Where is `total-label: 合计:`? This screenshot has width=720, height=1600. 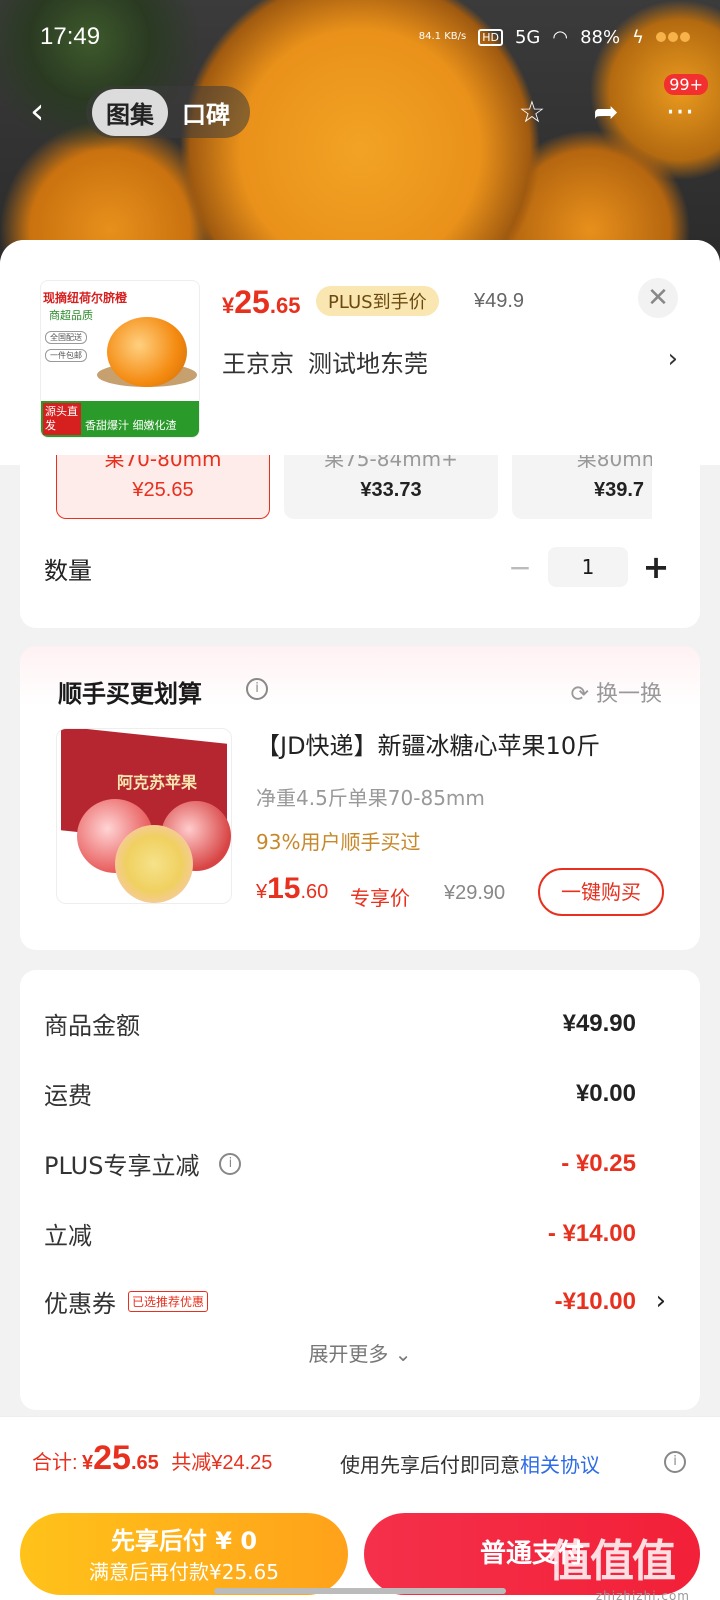 total-label: 合计: is located at coordinates (55, 1463).